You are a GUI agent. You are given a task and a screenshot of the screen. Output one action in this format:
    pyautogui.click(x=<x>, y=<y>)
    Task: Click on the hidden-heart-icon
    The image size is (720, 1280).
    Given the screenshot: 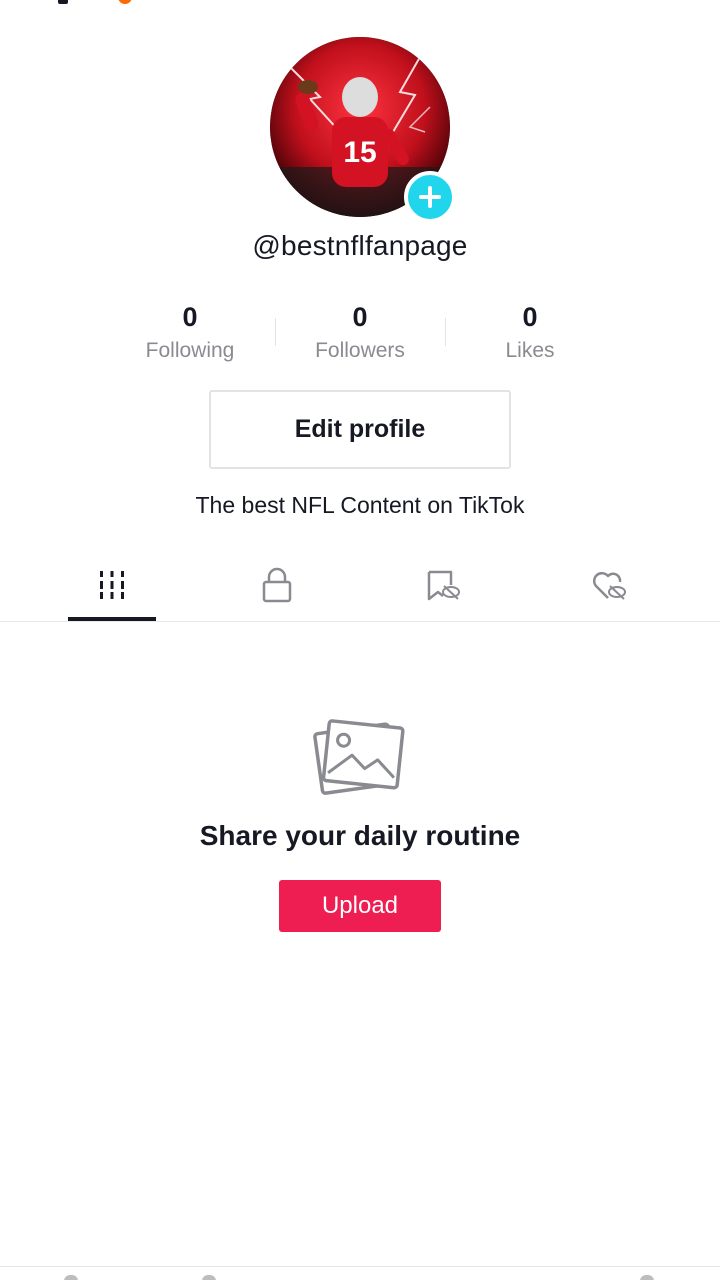 What is the action you would take?
    pyautogui.click(x=609, y=585)
    